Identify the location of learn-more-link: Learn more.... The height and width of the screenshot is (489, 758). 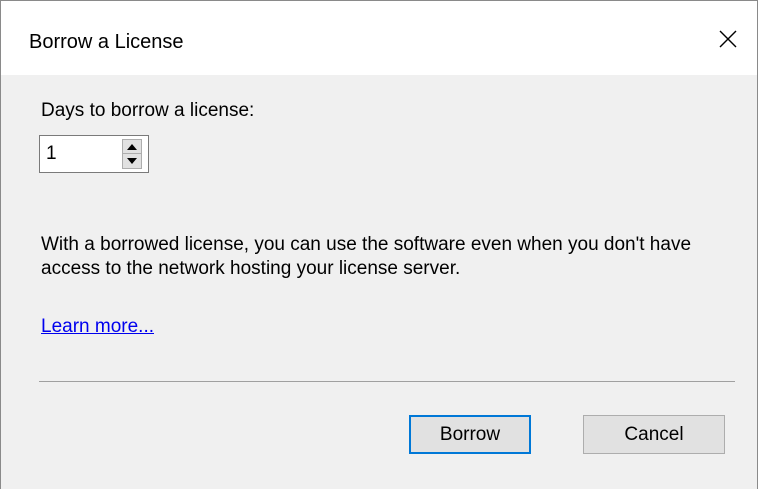
(97, 327).